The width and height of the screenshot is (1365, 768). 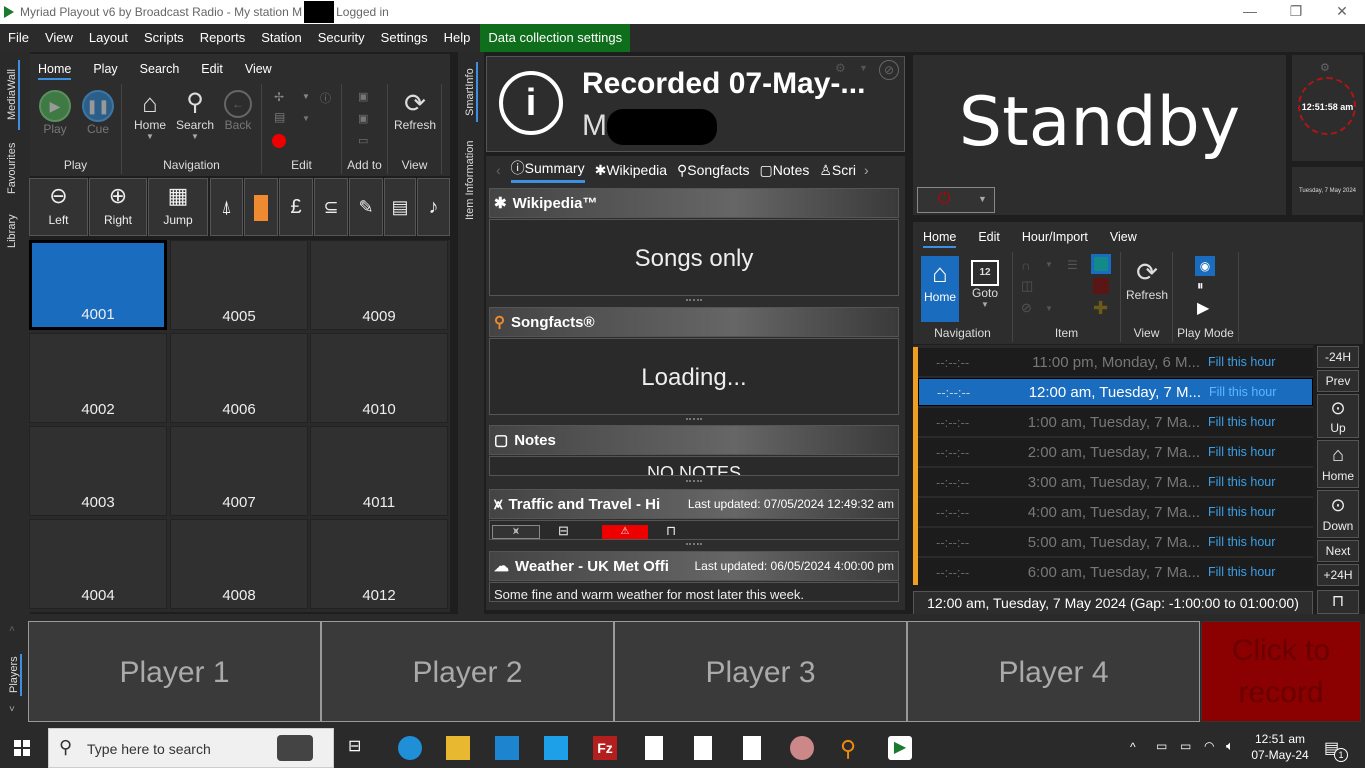 I want to click on pause-mode-button: ⏸, so click(x=1200, y=286).